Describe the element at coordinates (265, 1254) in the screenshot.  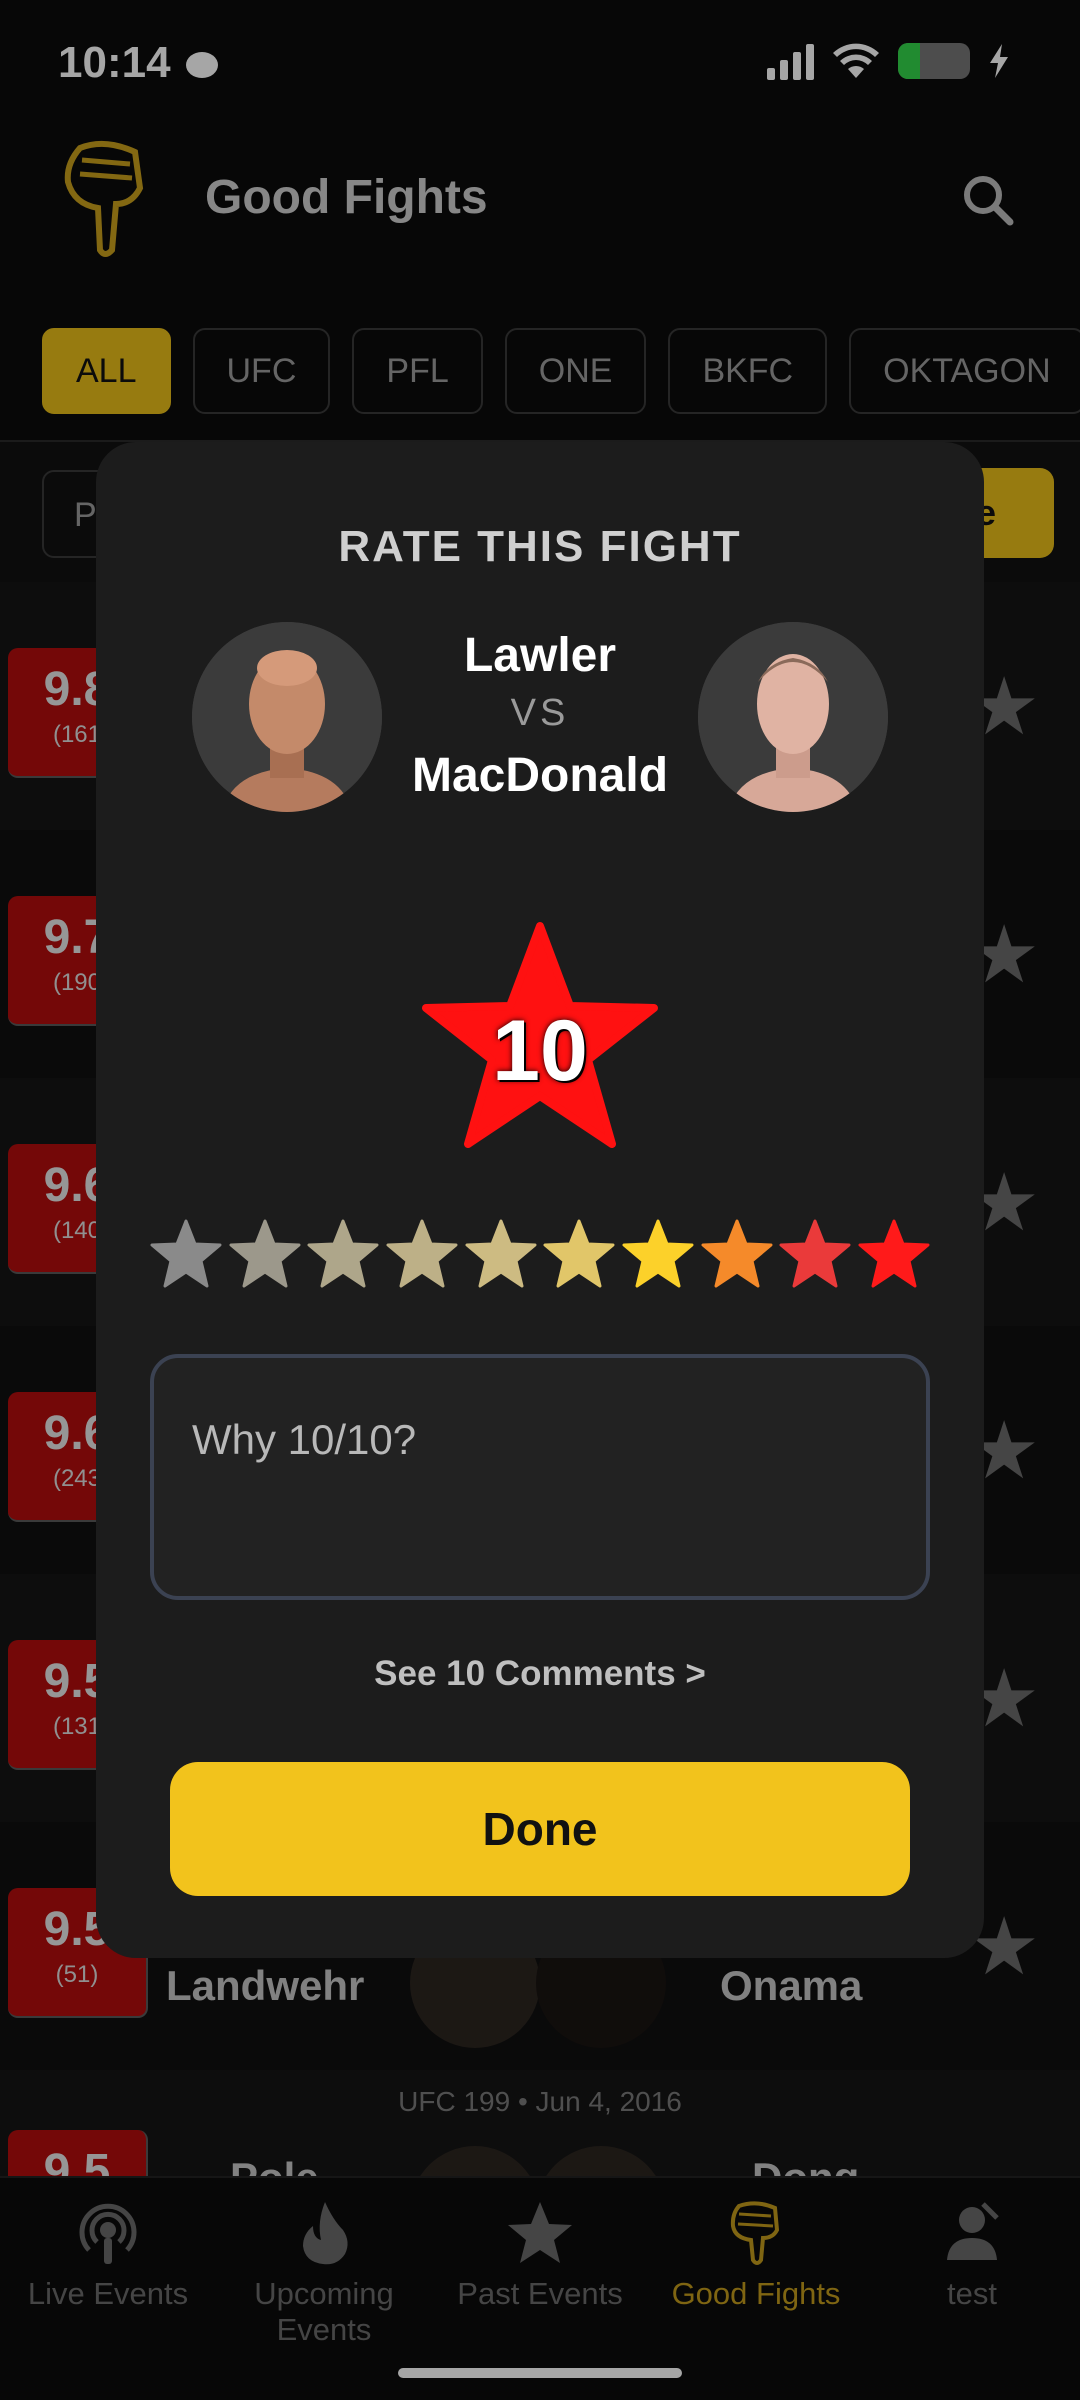
I see `rating-star-2-icon` at that location.